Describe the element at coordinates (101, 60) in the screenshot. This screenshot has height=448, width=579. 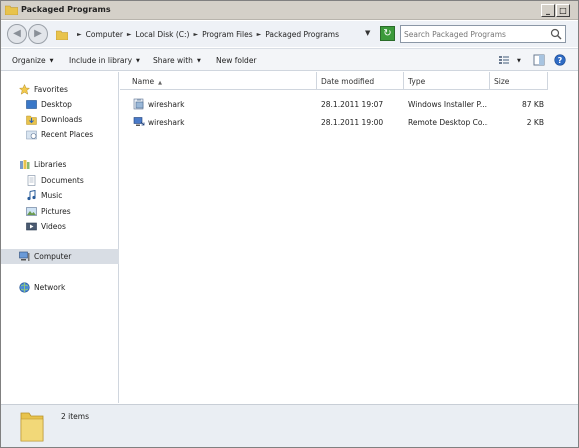
I see `include-in-library-label: Include in library` at that location.